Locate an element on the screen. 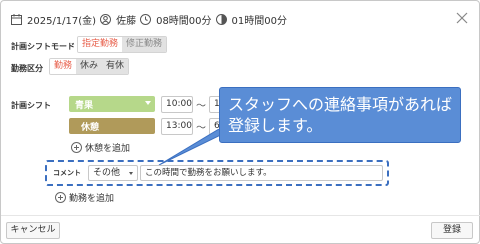  work-type-option-off: 休み is located at coordinates (89, 66).